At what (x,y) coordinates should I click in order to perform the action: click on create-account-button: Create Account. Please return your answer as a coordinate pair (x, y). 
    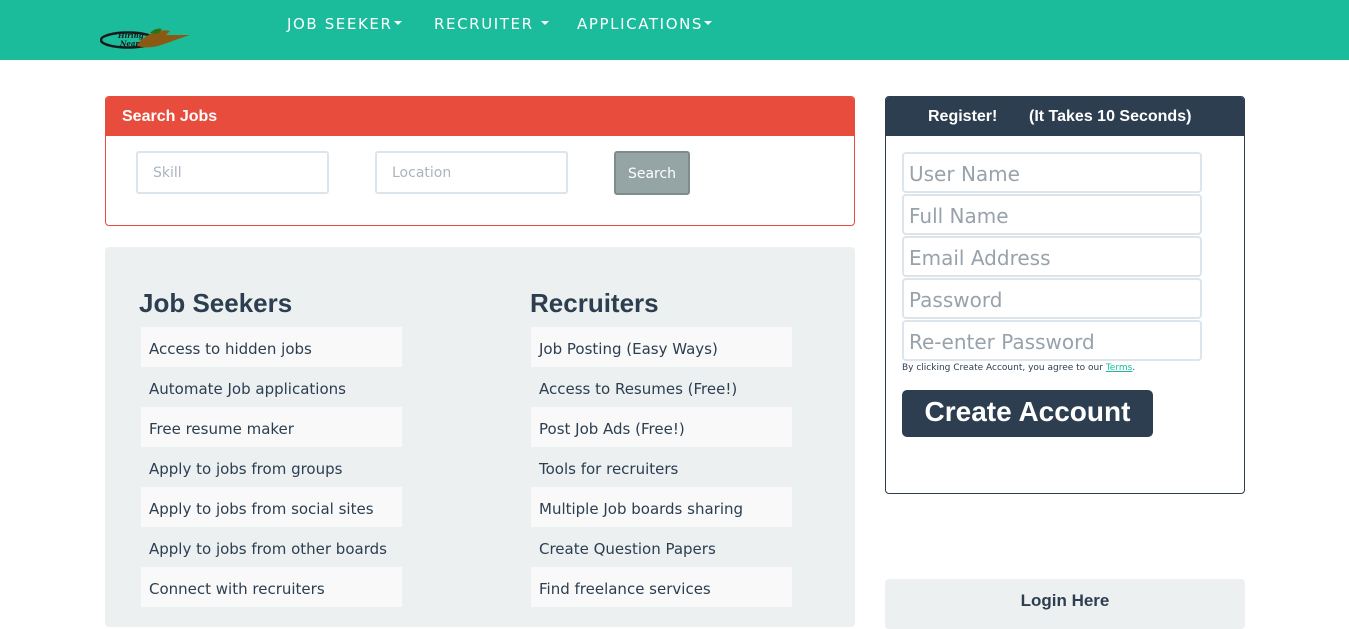
    Looking at the image, I should click on (1027, 413).